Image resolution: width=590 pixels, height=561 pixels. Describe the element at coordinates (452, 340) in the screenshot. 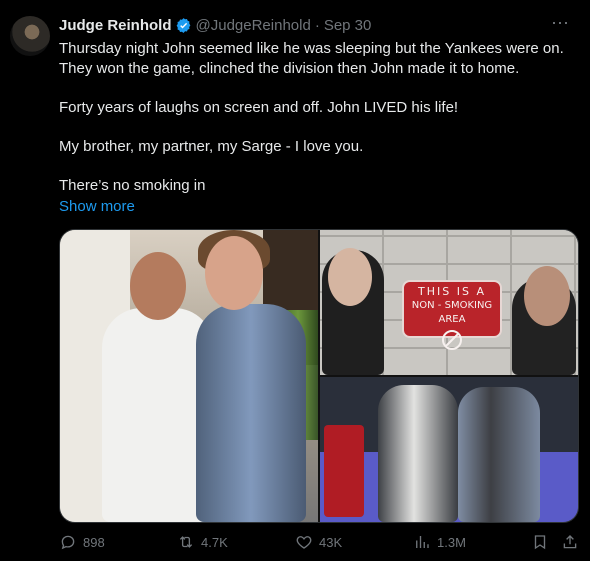

I see `no-smoking-icon` at that location.